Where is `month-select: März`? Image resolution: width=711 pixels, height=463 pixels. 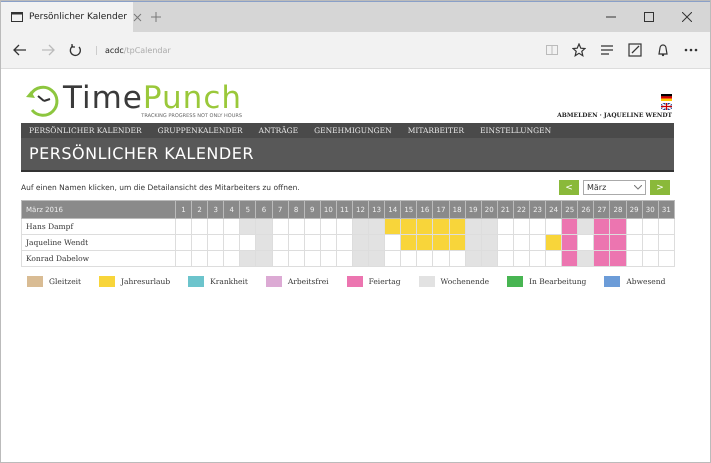 month-select: März is located at coordinates (614, 187).